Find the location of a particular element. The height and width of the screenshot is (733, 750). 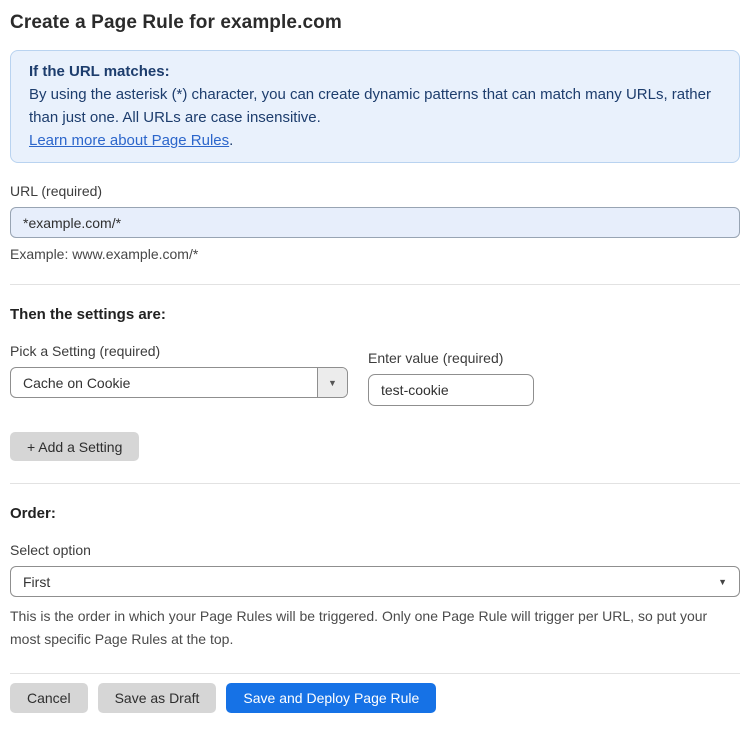

enter-value-label: Enter value (required) is located at coordinates (436, 358).